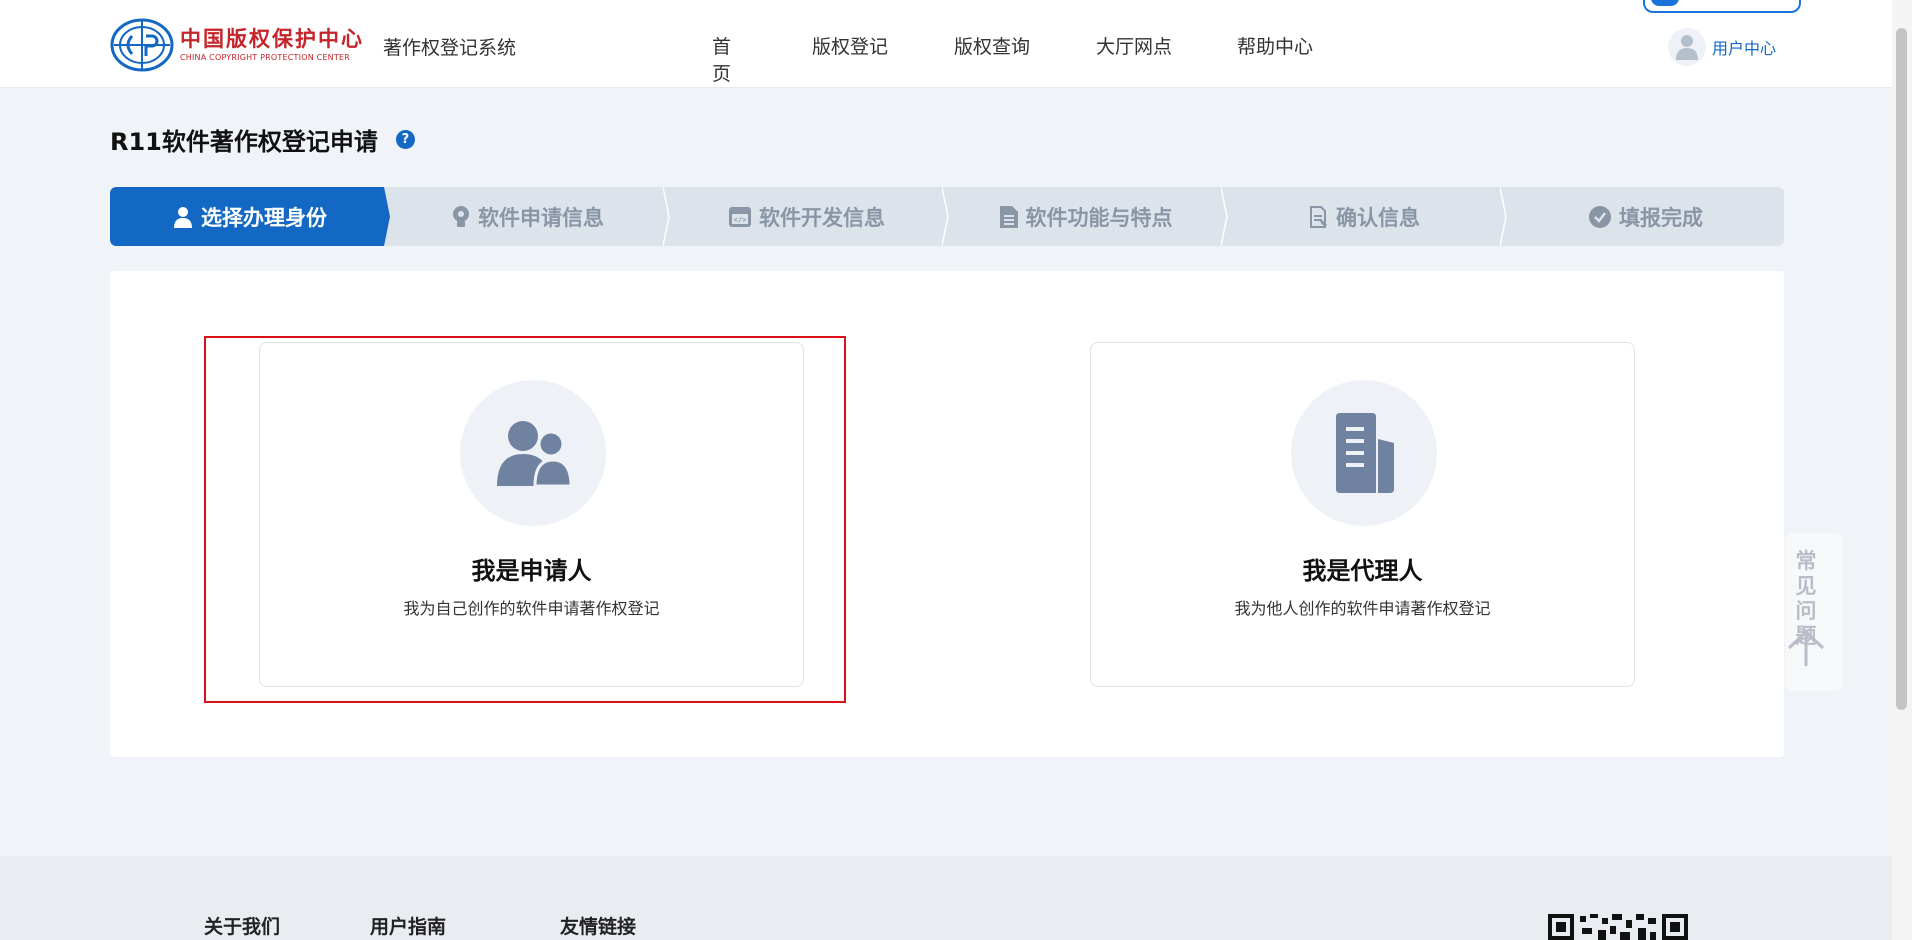 The image size is (1912, 940). What do you see at coordinates (721, 59) in the screenshot?
I see `nav-item-home: 首页` at bounding box center [721, 59].